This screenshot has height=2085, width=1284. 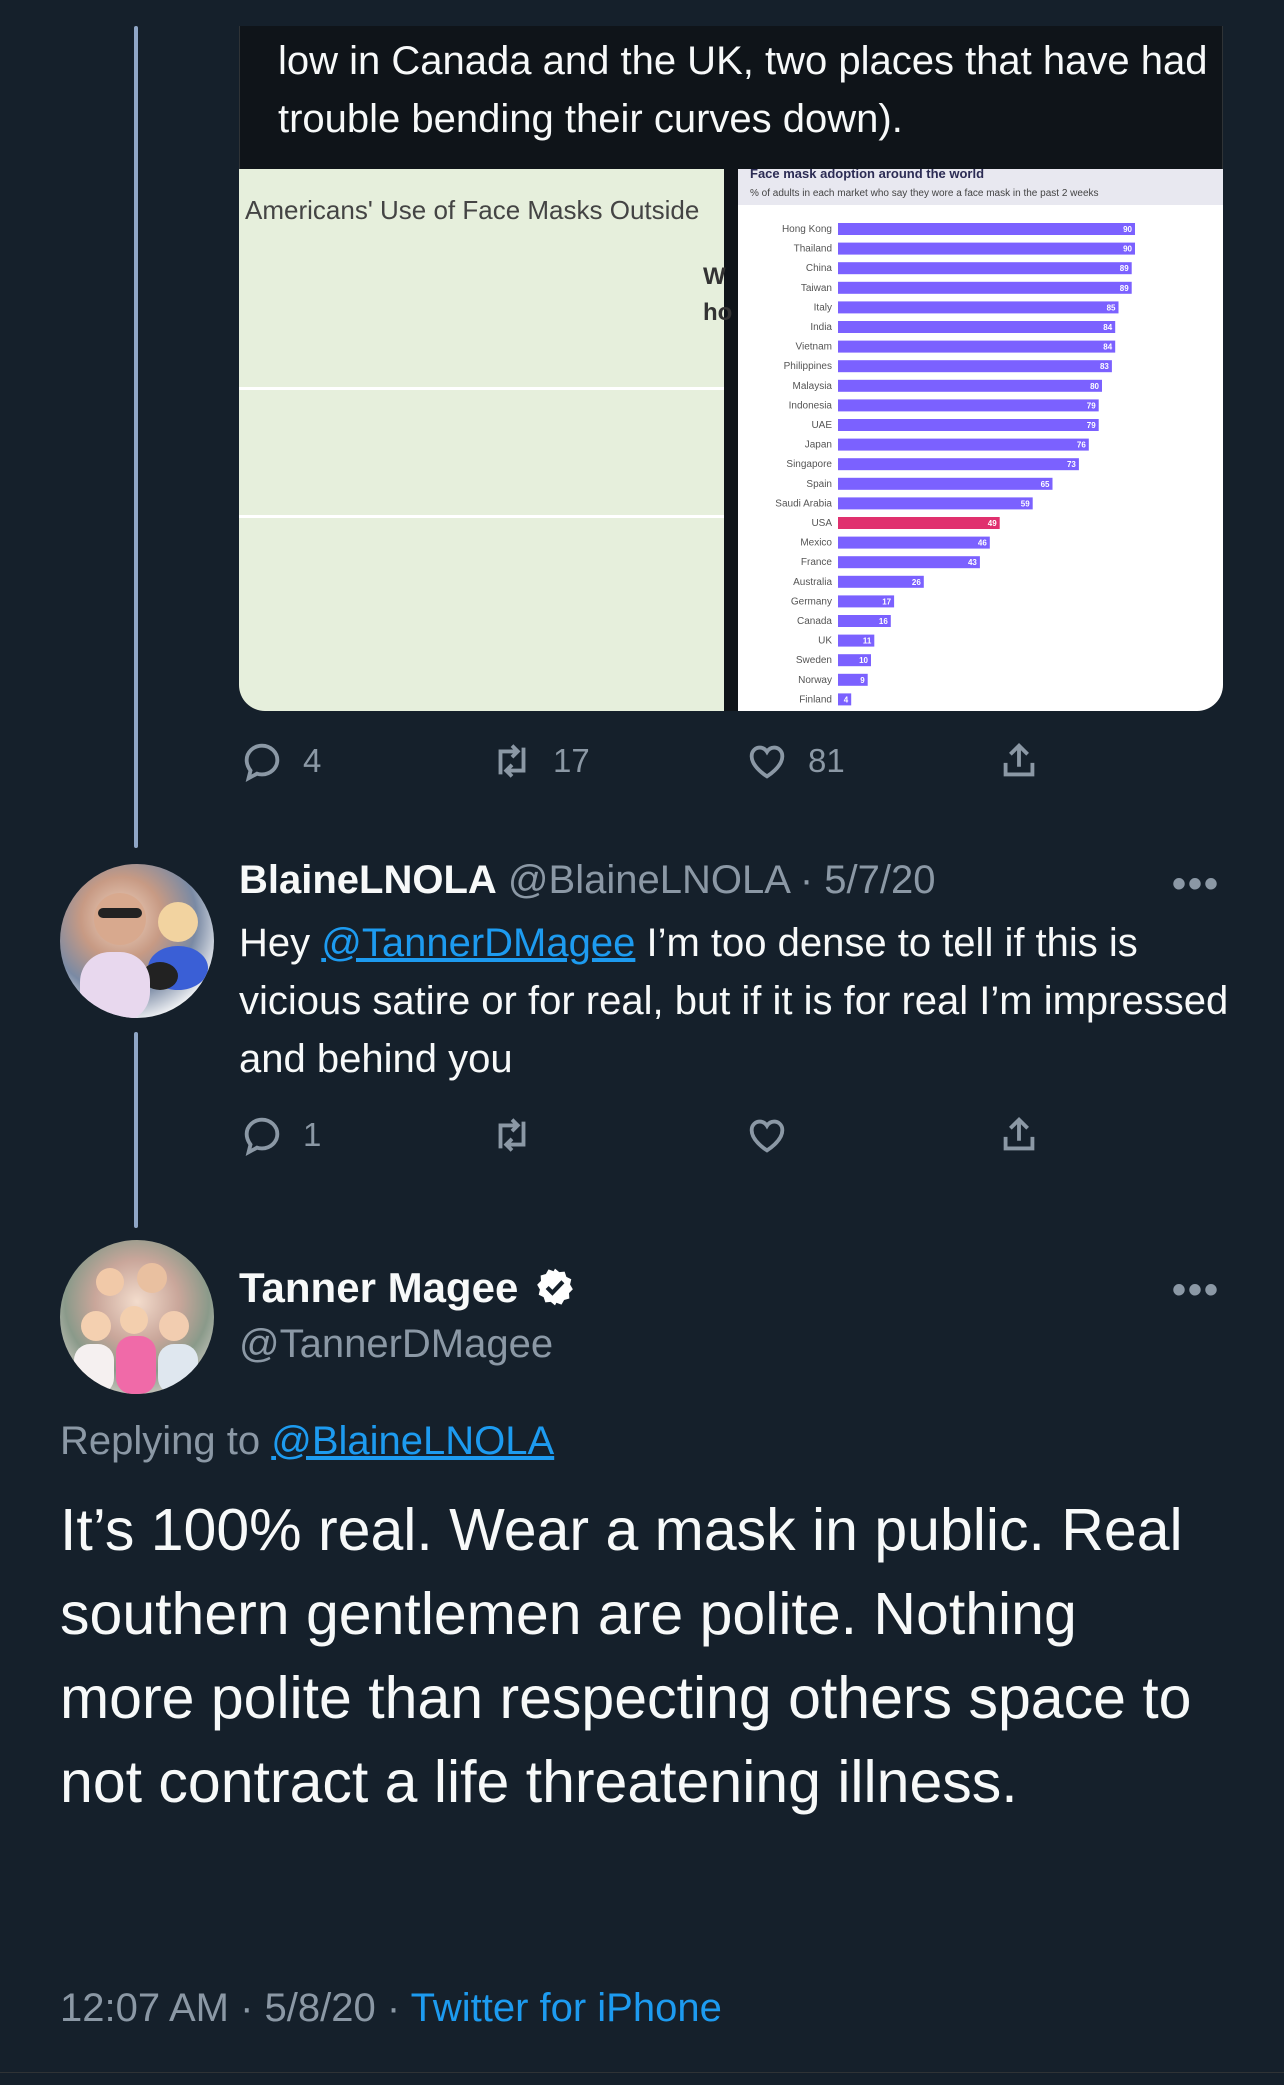 I want to click on chart-category-label: Norway, so click(x=815, y=680).